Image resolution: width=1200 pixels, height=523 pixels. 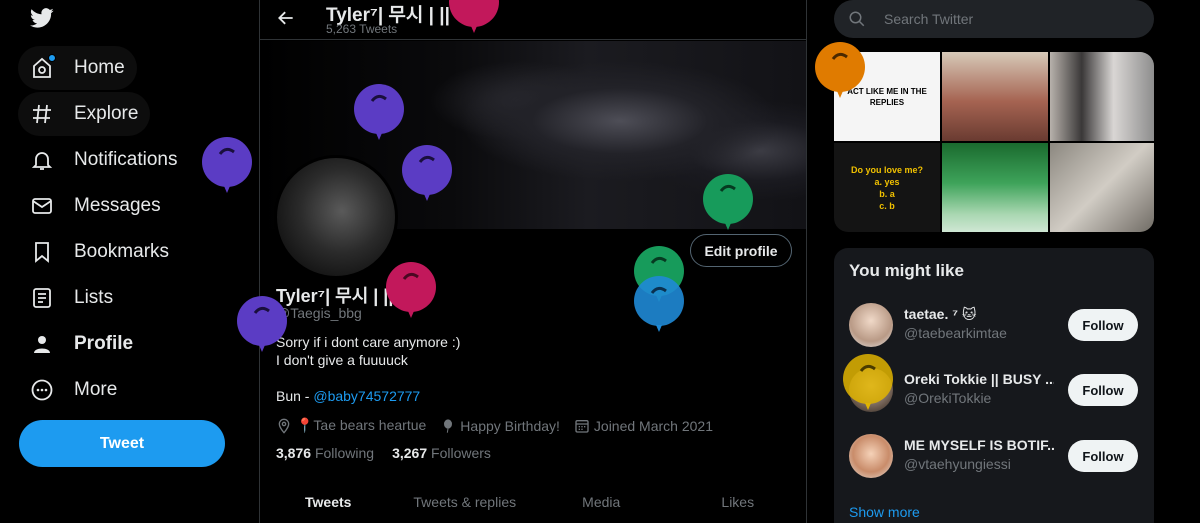 I want to click on following-link: 3,876 Following, so click(x=325, y=453).